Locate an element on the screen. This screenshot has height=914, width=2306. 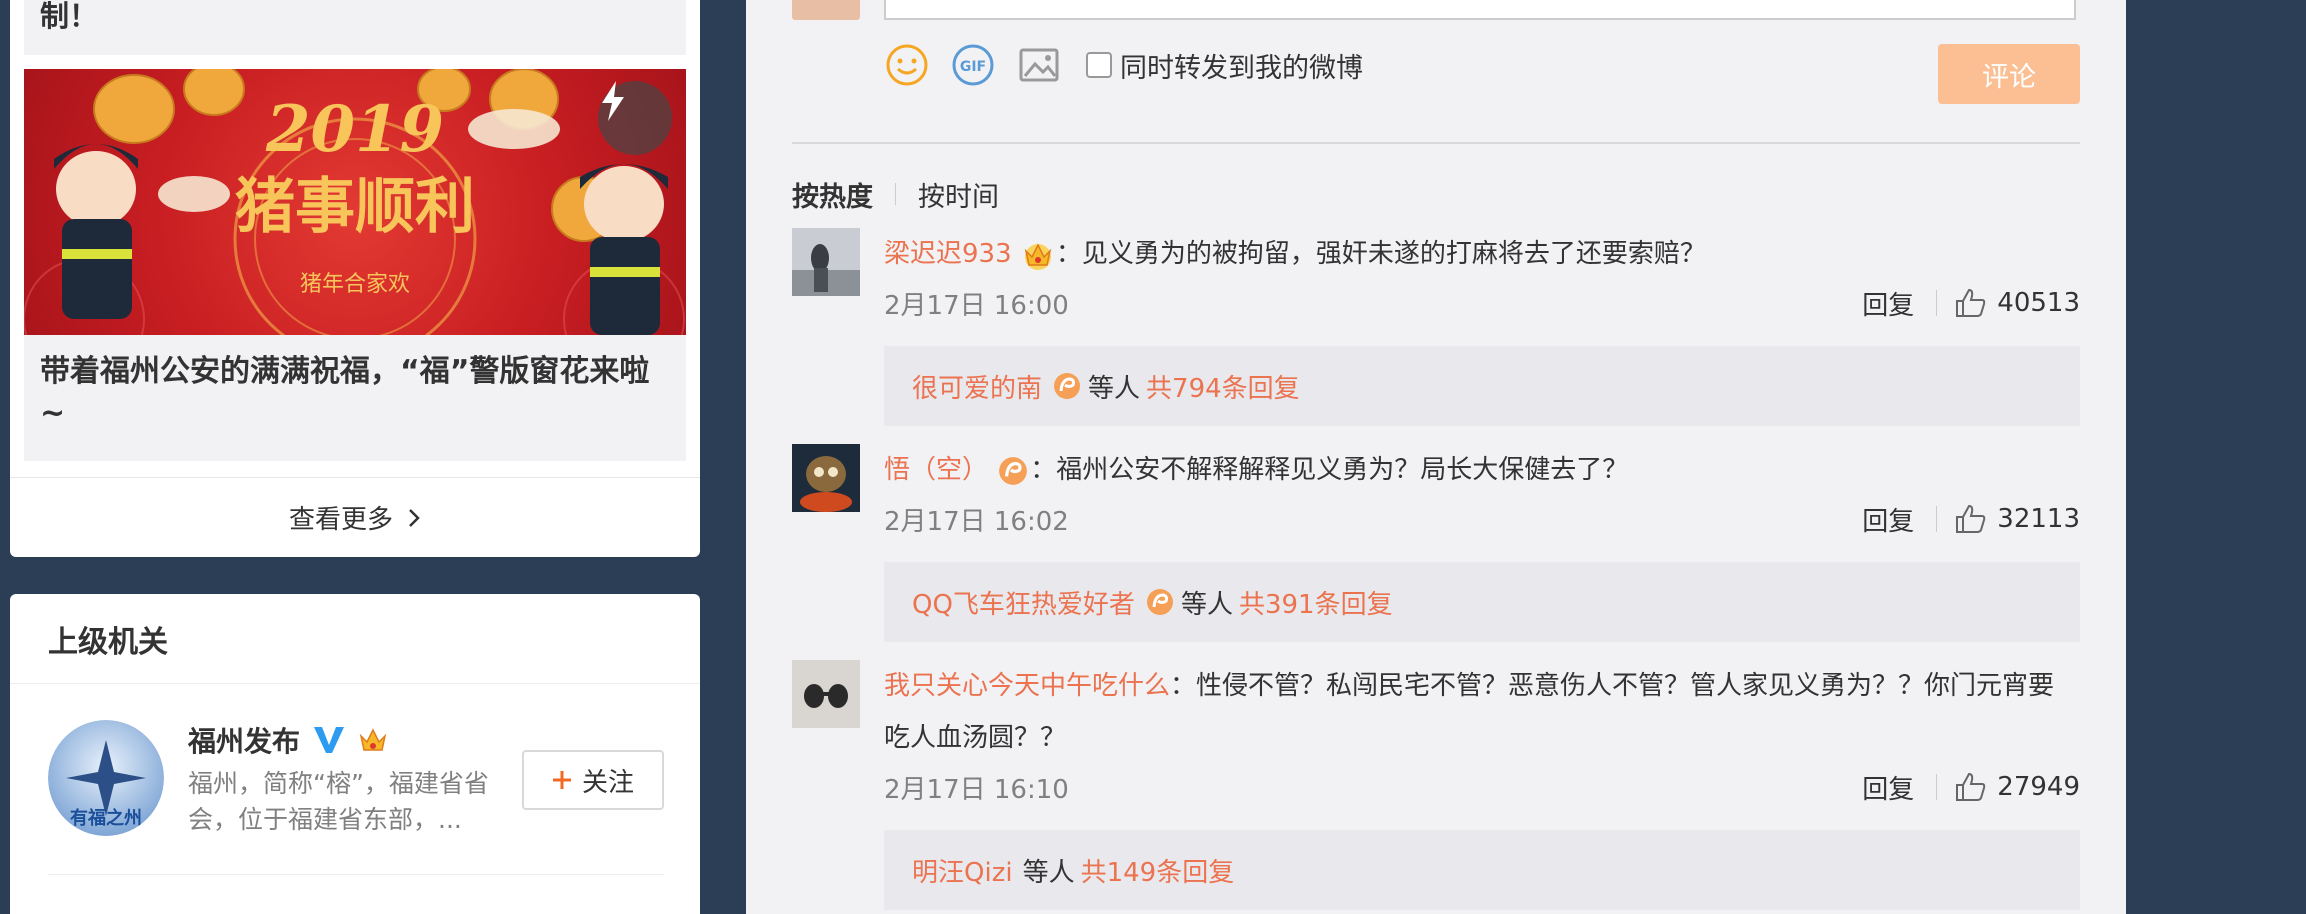
comment-text: ：福州公安不解释解释见义勇为？局长大保健去了？ is located at coordinates (1329, 470).